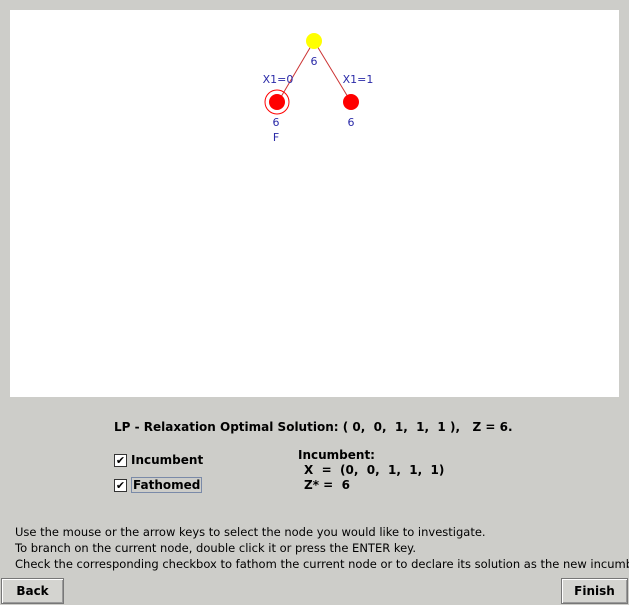 The image size is (629, 605). Describe the element at coordinates (167, 460) in the screenshot. I see `incumbent-checkbox-label: Incumbent` at that location.